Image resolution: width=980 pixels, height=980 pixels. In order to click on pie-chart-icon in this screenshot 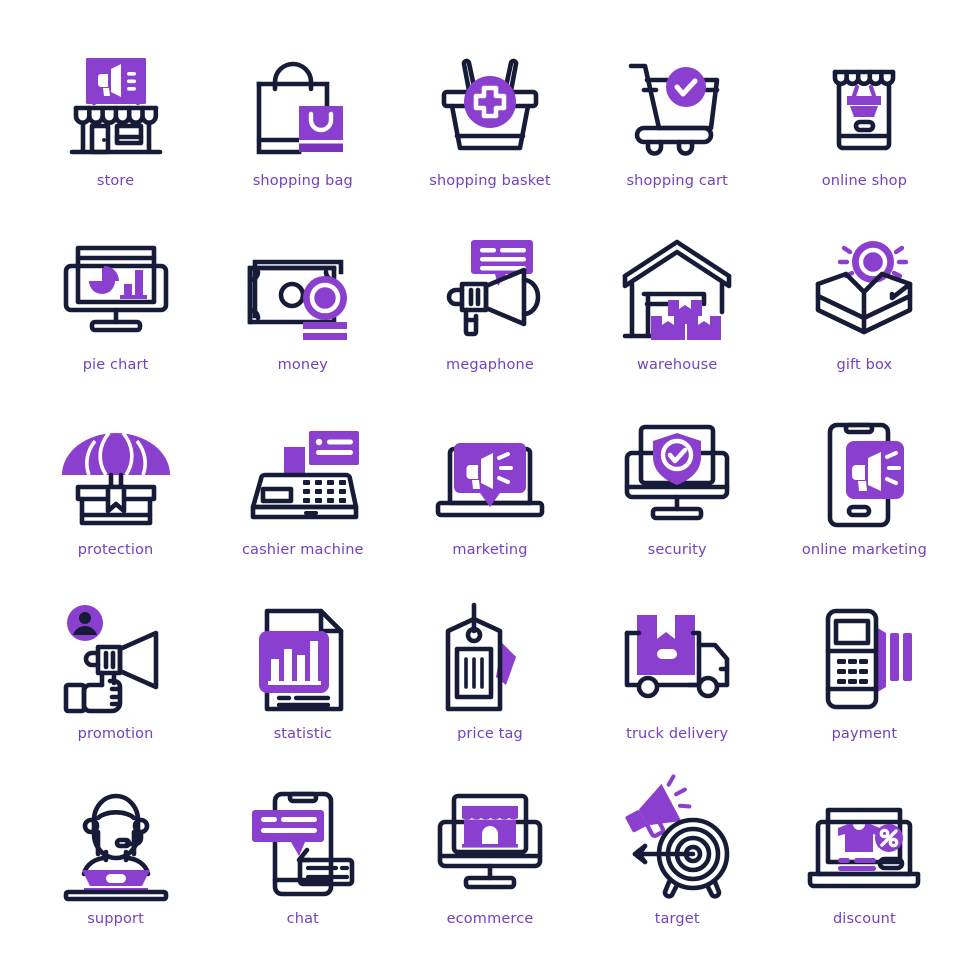, I will do `click(116, 290)`.